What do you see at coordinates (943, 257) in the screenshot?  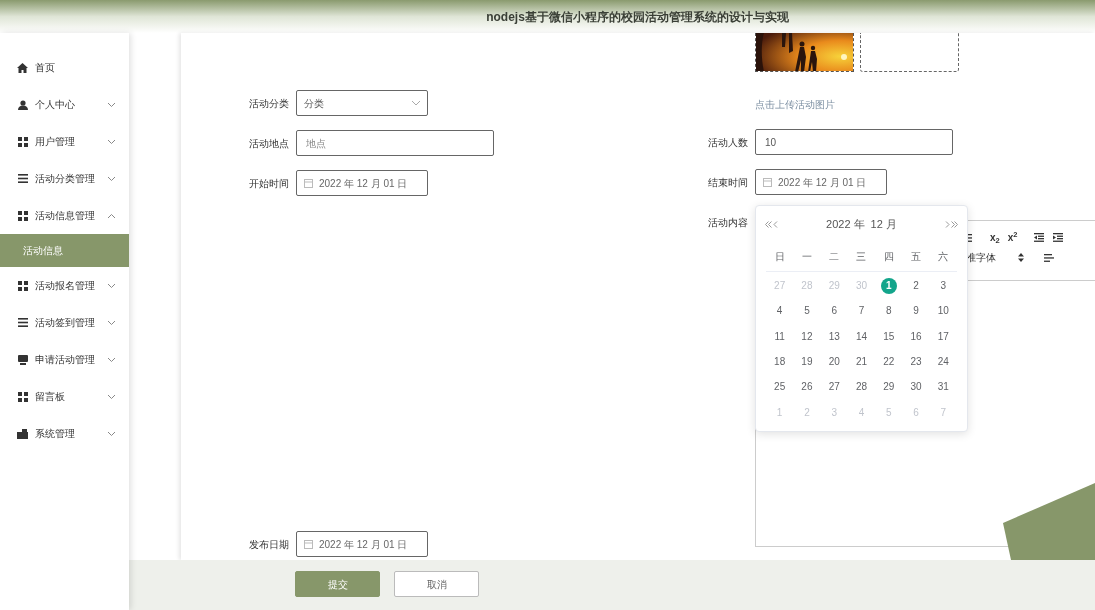 I see `weekday-label: 六` at bounding box center [943, 257].